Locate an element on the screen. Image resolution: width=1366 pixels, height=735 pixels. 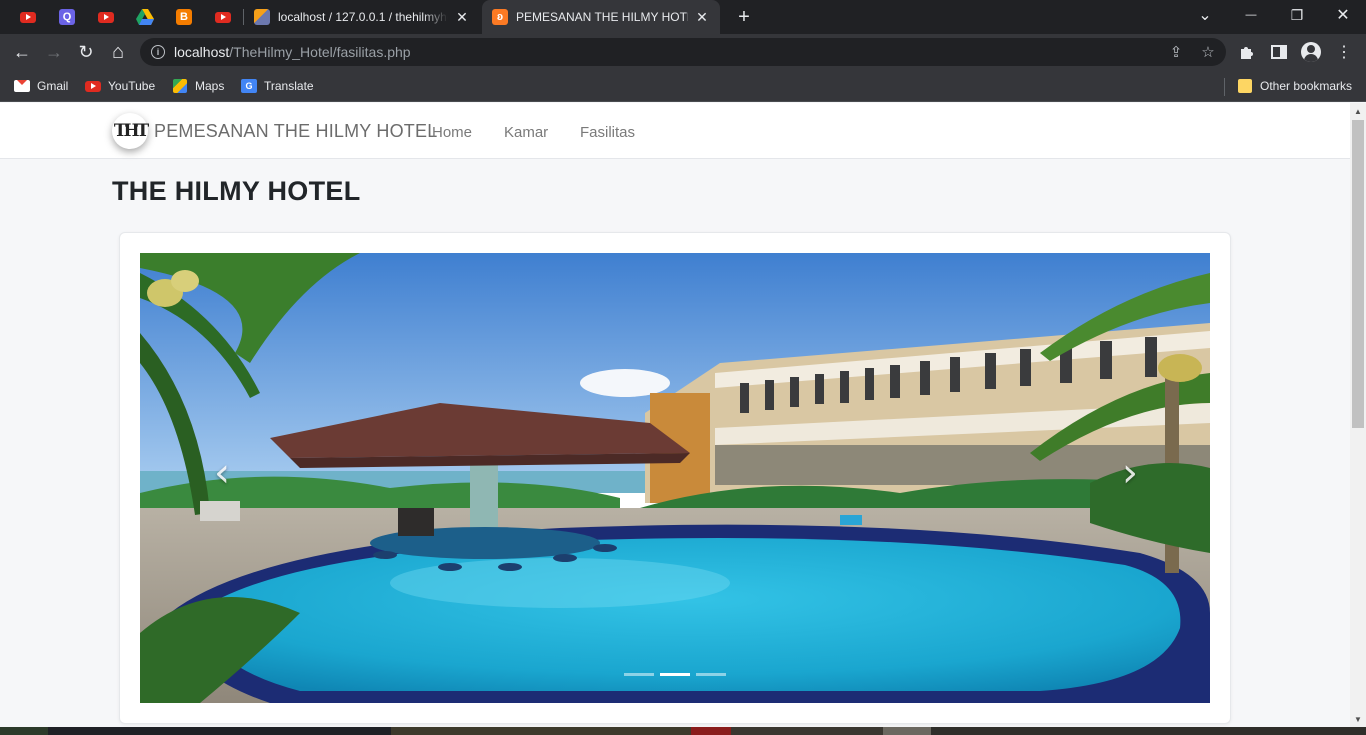
blogger-icon: B is located at coordinates (184, 17).